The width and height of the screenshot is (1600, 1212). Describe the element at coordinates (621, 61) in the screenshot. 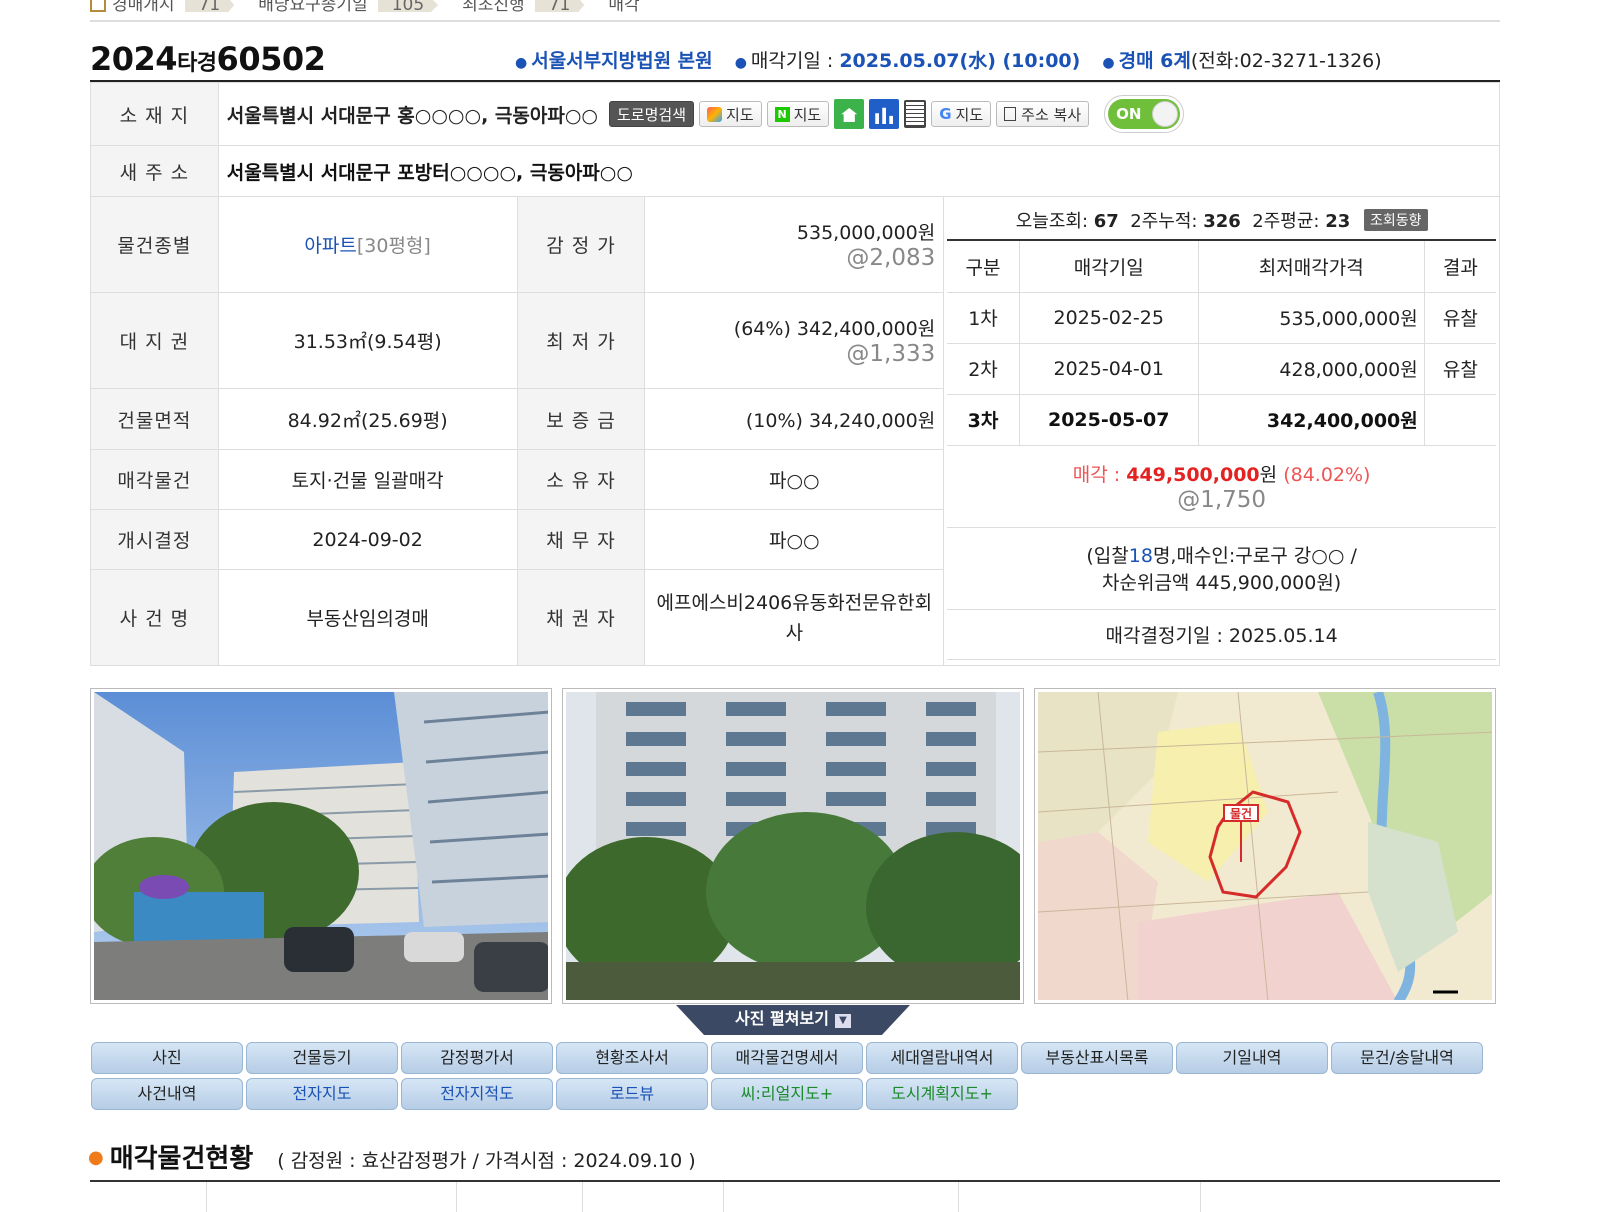

I see `court-link: 서울서부지방법원 본원` at that location.